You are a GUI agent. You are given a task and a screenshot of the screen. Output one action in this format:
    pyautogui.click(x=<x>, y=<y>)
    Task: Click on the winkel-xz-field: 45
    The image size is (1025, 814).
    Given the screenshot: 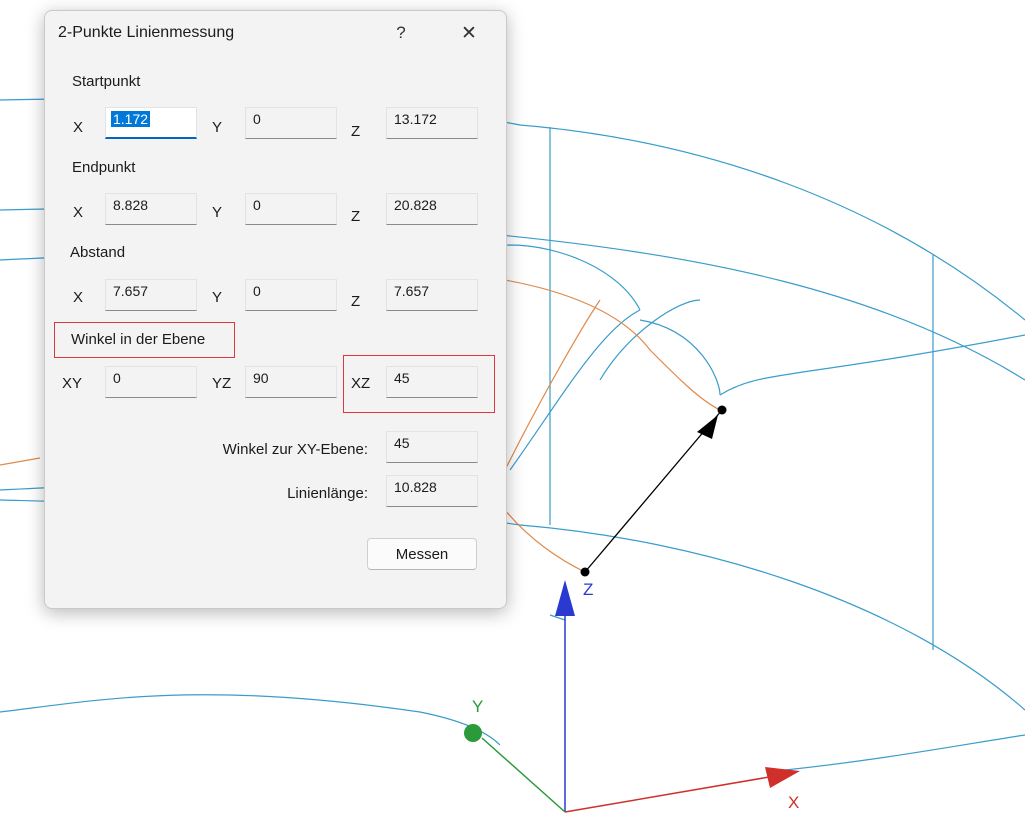 What is the action you would take?
    pyautogui.click(x=432, y=382)
    